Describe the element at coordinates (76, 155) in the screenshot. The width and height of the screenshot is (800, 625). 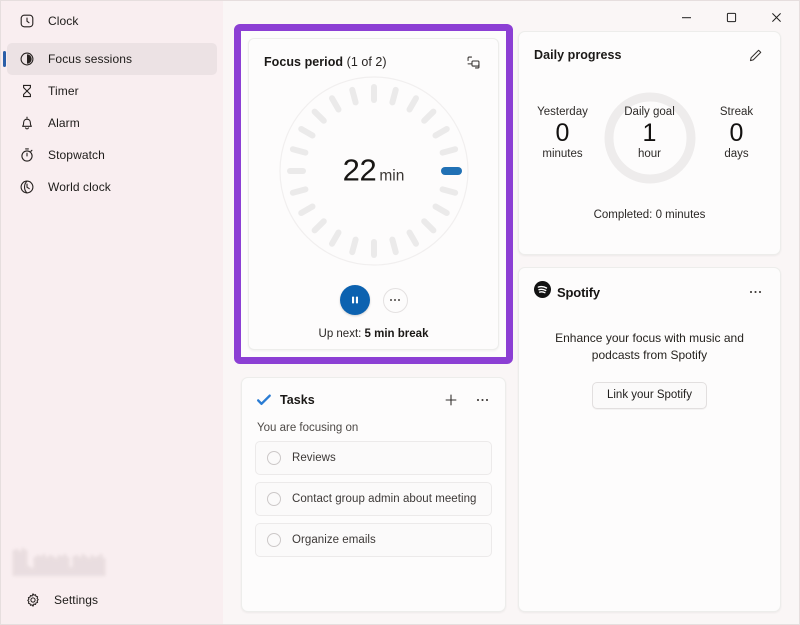
I see `sidebar-item-label: Stopwatch` at that location.